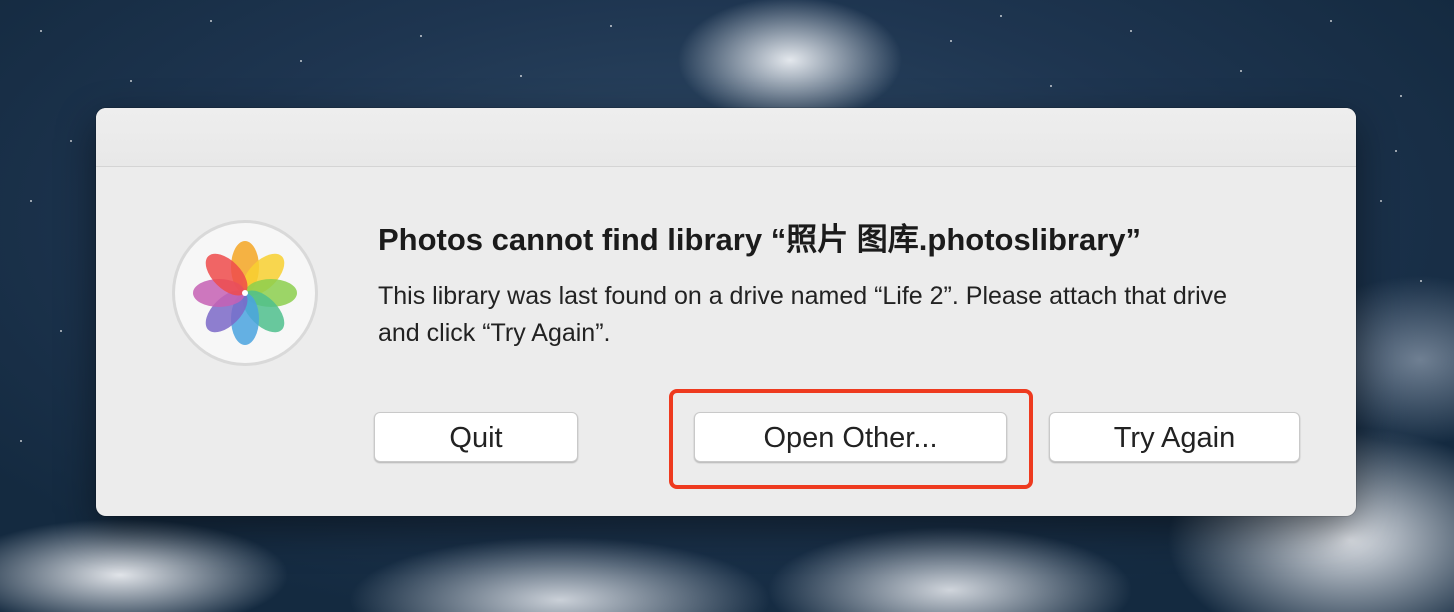  I want to click on annotation-highlight-box, so click(851, 439).